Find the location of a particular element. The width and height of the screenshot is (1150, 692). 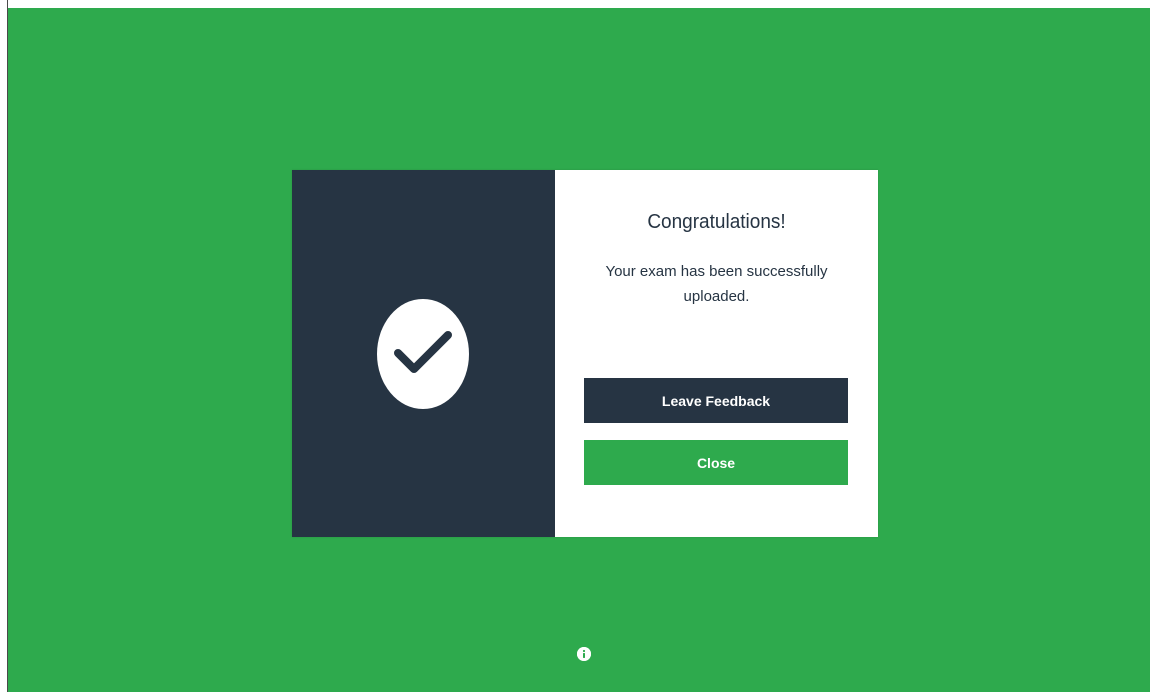

info-icon is located at coordinates (584, 654).